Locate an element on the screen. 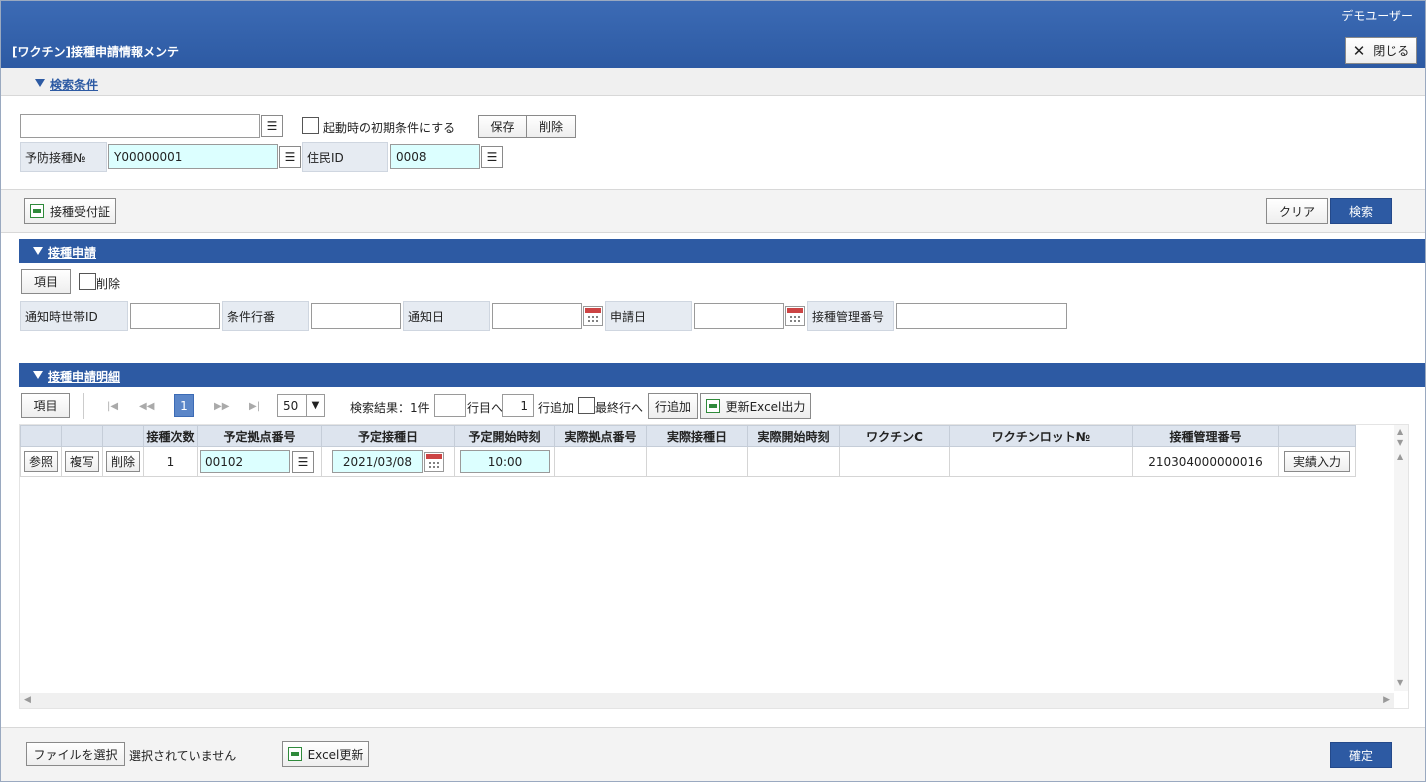  horizontal-scrollbar: ◀ ▶ is located at coordinates (707, 700).